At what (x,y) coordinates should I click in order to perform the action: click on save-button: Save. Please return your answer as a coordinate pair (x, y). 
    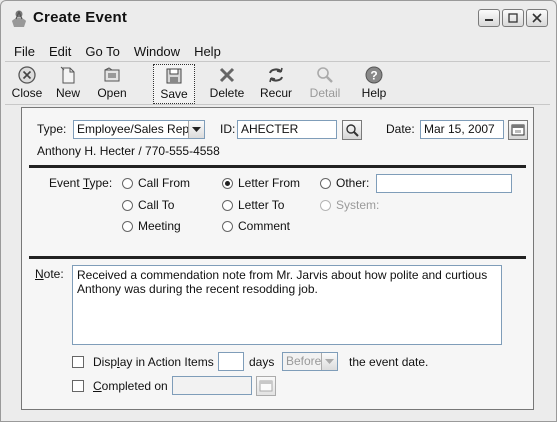
    Looking at the image, I should click on (174, 84).